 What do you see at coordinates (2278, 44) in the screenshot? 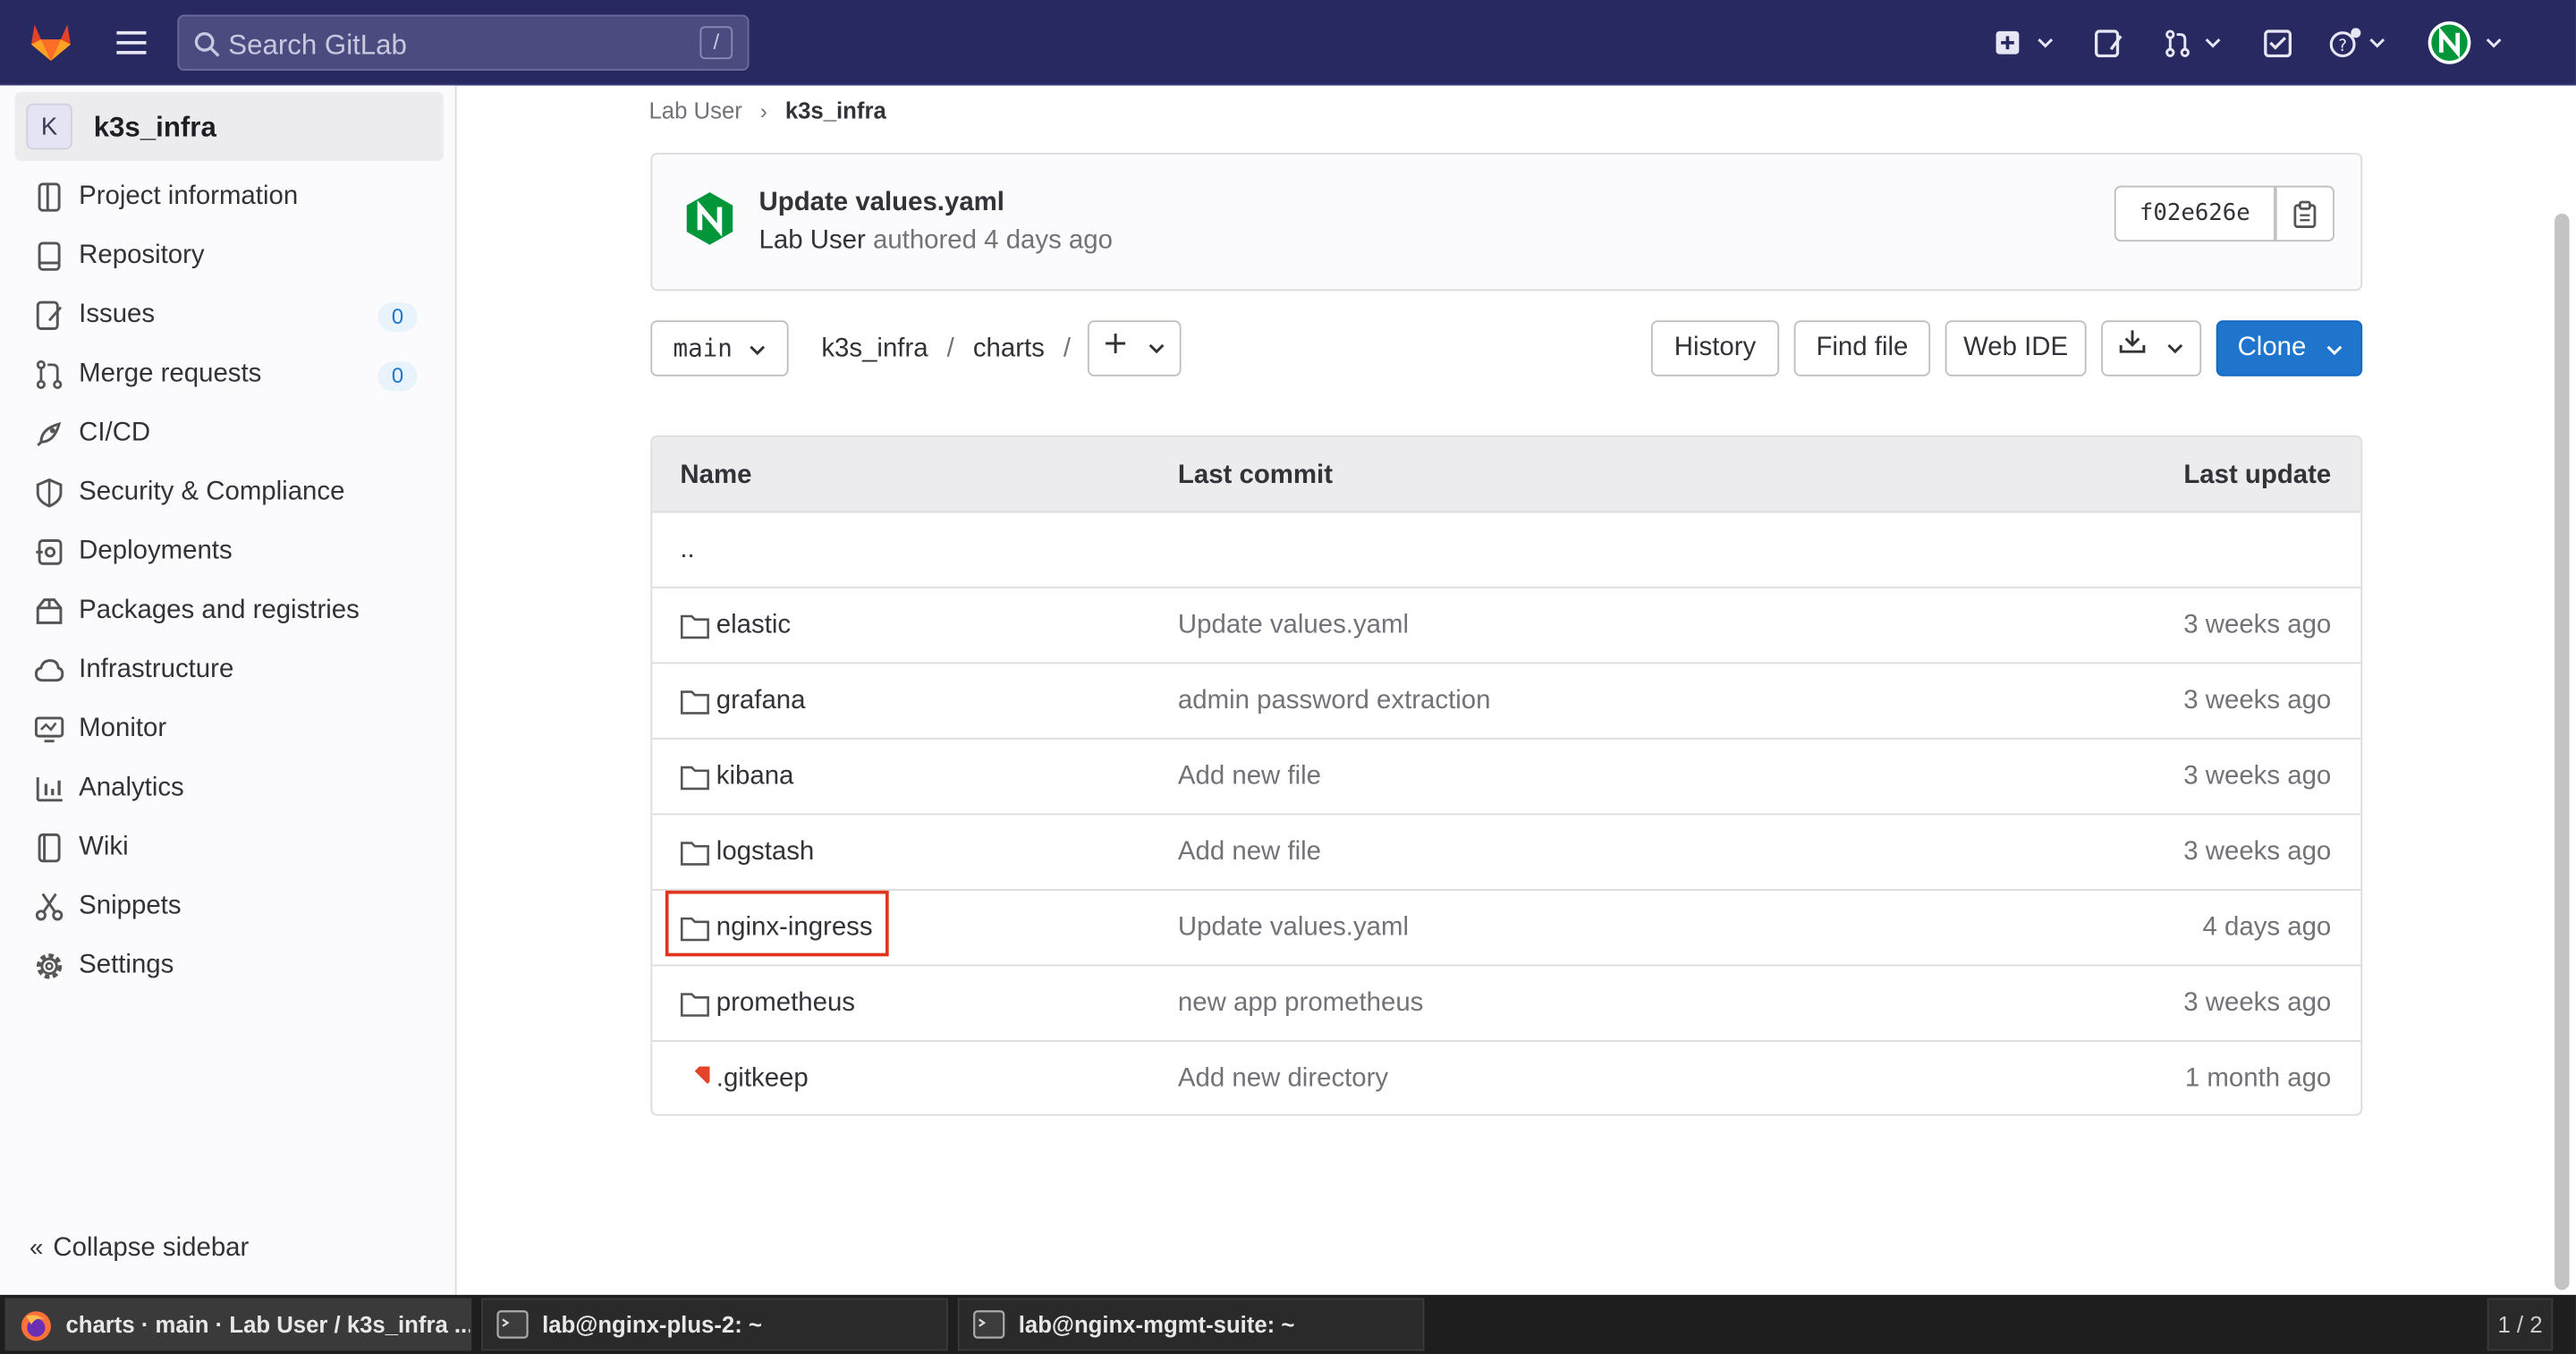
I see `todo-icon` at bounding box center [2278, 44].